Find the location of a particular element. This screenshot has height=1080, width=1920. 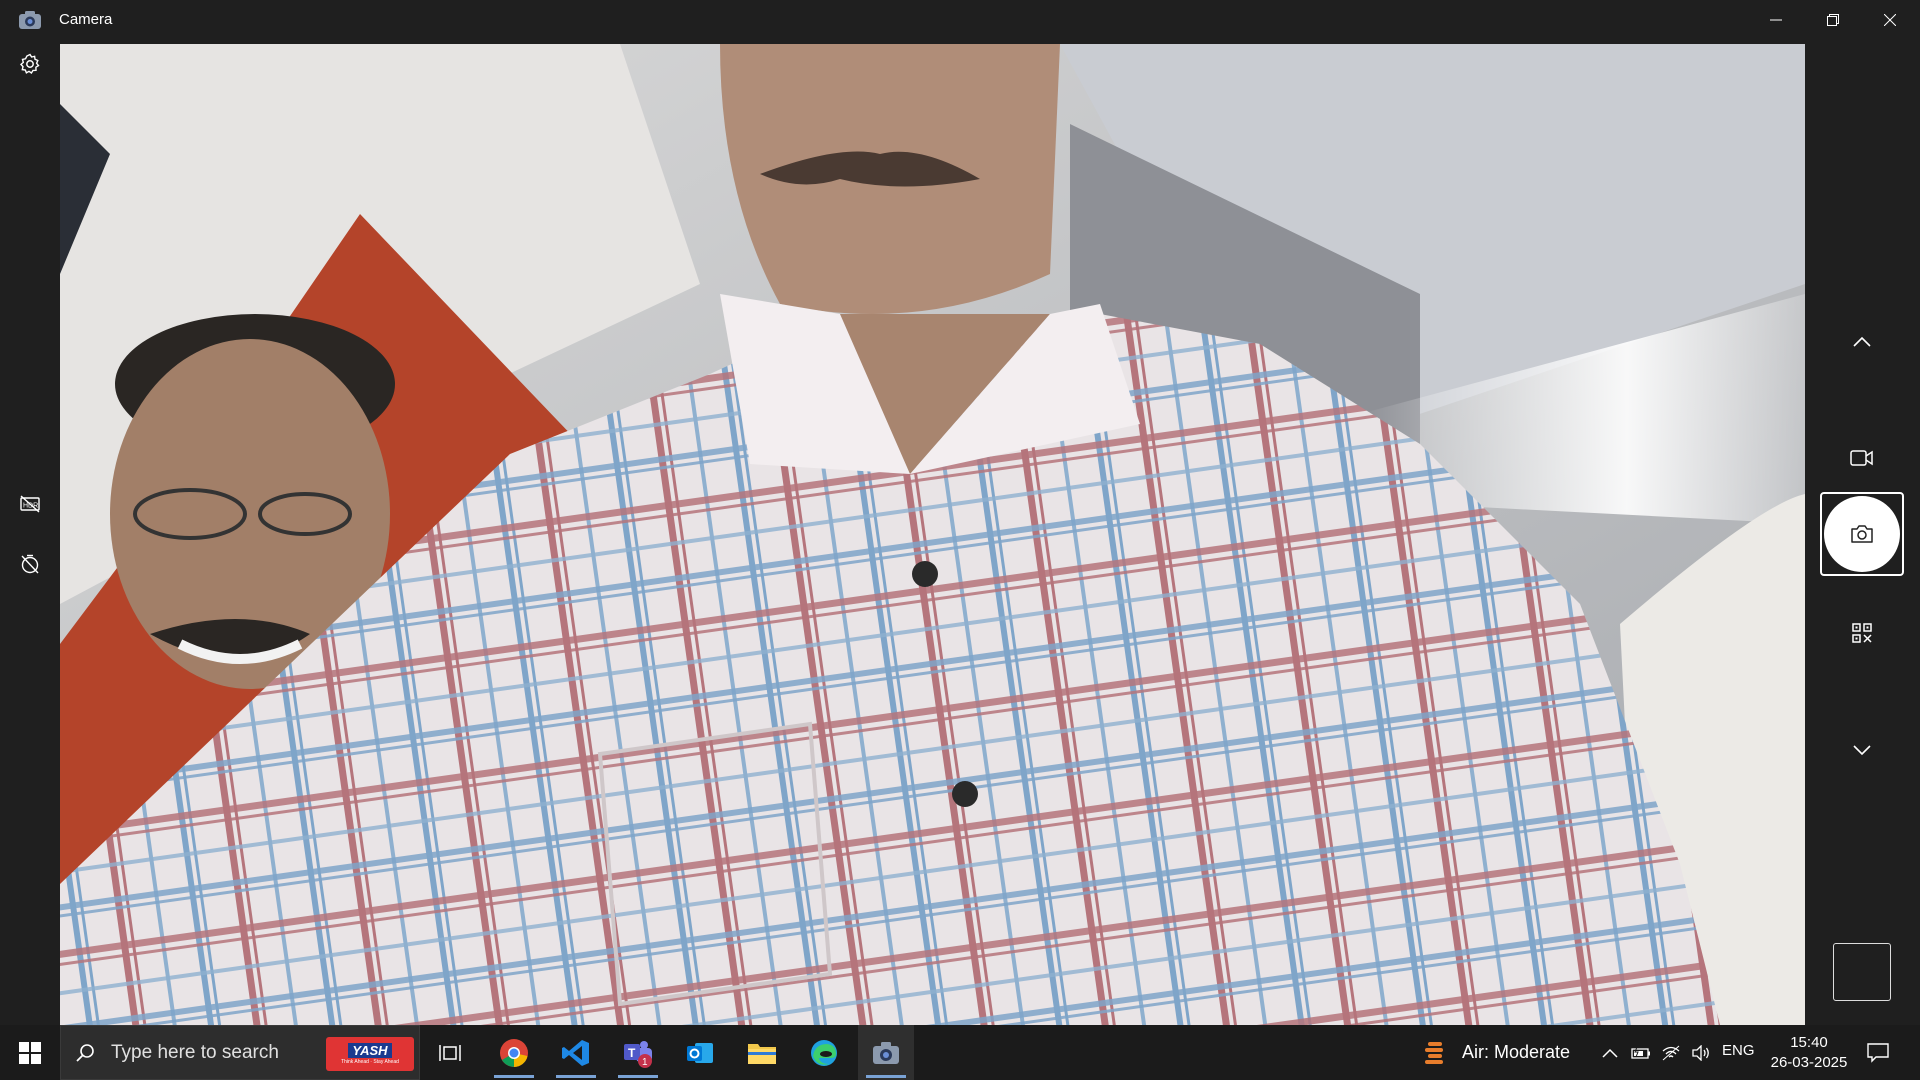

teams-icon: T 1 is located at coordinates (638, 1054).